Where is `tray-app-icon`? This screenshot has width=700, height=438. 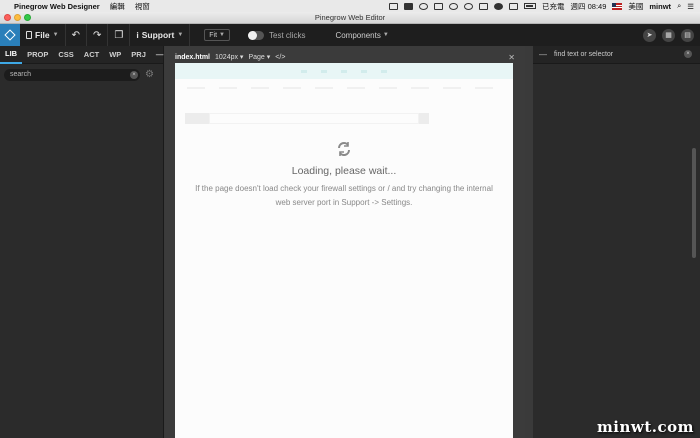
tray-app-icon is located at coordinates (394, 6).